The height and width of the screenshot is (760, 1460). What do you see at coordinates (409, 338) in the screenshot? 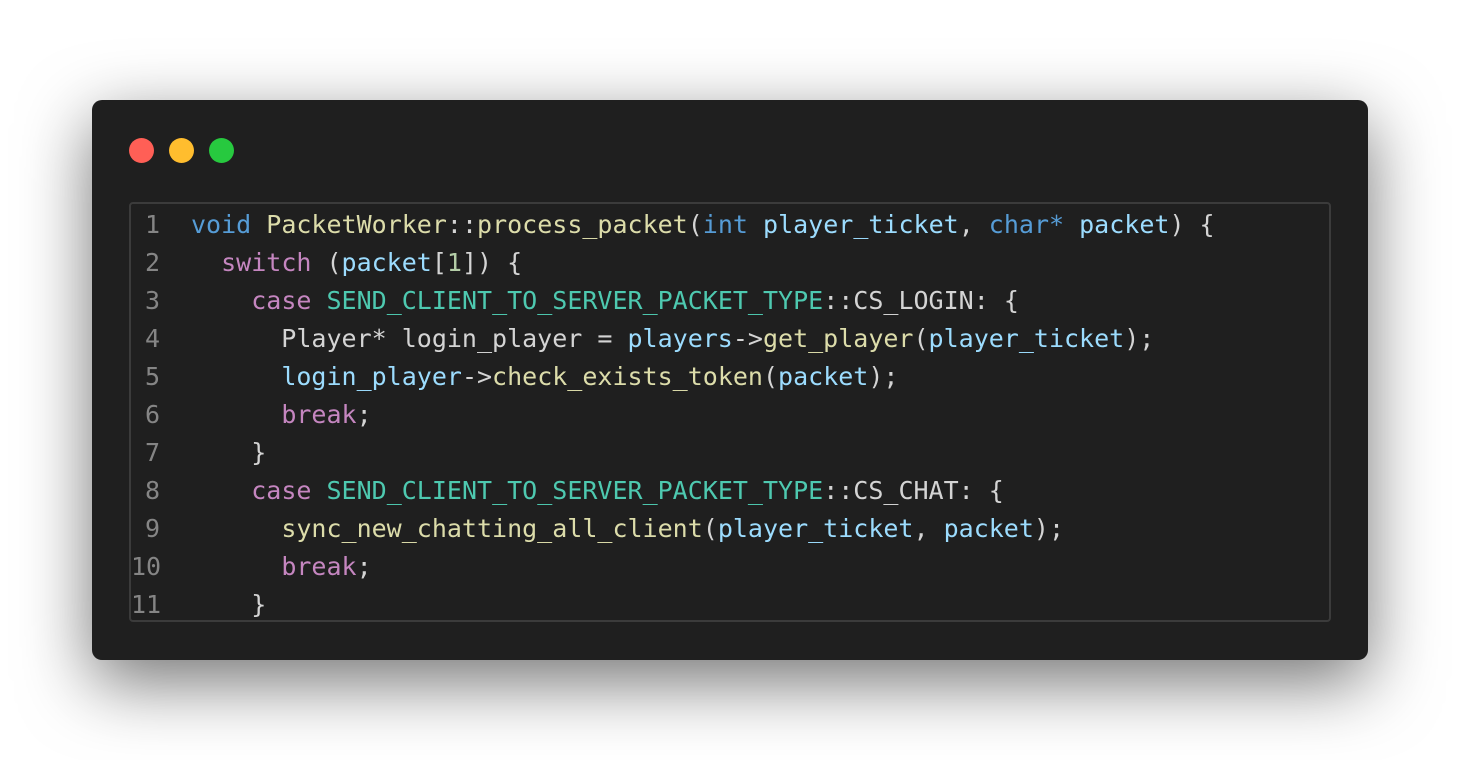
I see `code-token: Player* login_player =` at bounding box center [409, 338].